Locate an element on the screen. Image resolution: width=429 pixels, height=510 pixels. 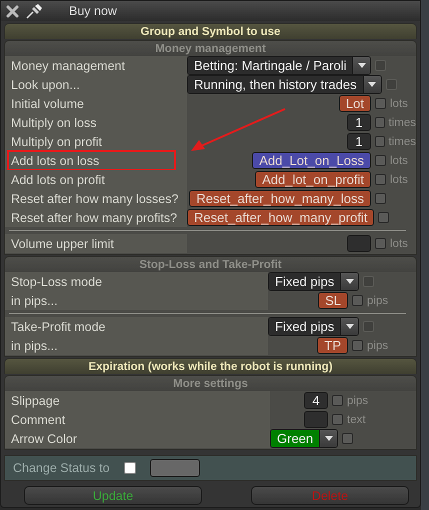
value-tag: TP is located at coordinates (332, 345).